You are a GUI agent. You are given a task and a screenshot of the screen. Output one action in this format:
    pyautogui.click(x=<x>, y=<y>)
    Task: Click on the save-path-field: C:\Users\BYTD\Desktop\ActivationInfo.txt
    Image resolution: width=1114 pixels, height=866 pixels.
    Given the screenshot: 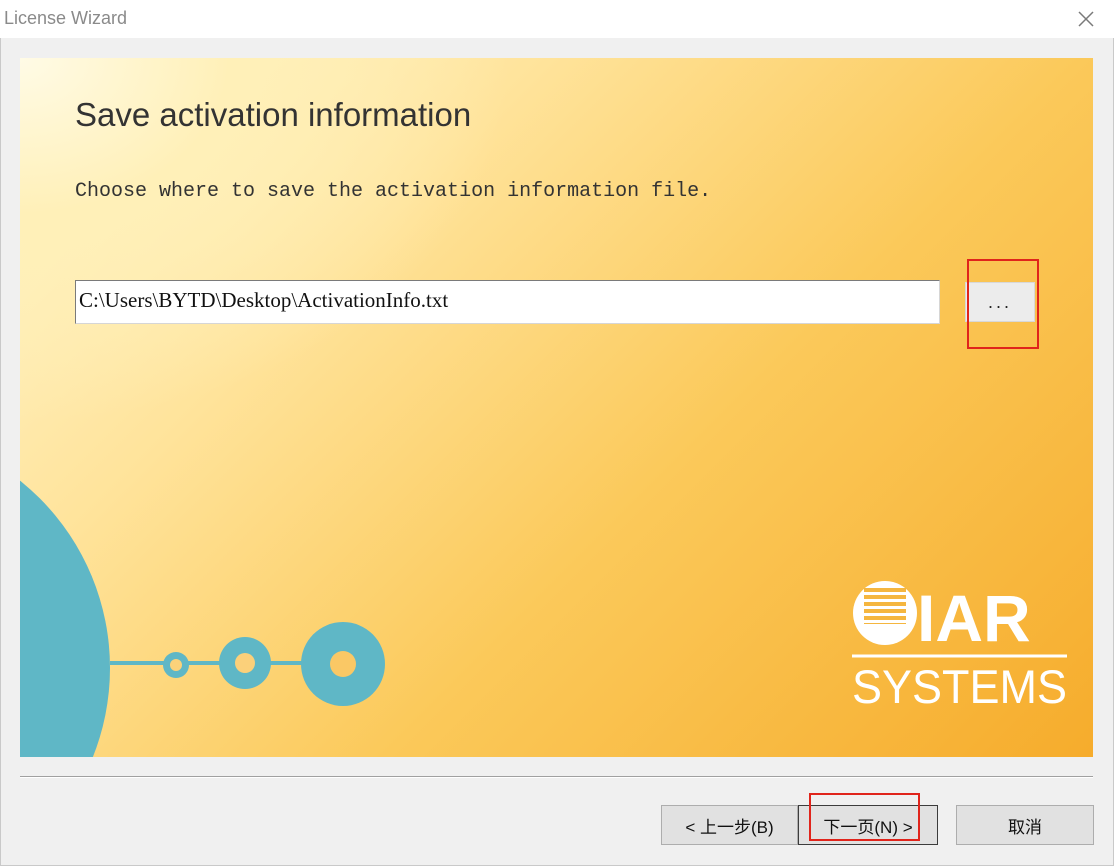 What is the action you would take?
    pyautogui.click(x=507, y=302)
    